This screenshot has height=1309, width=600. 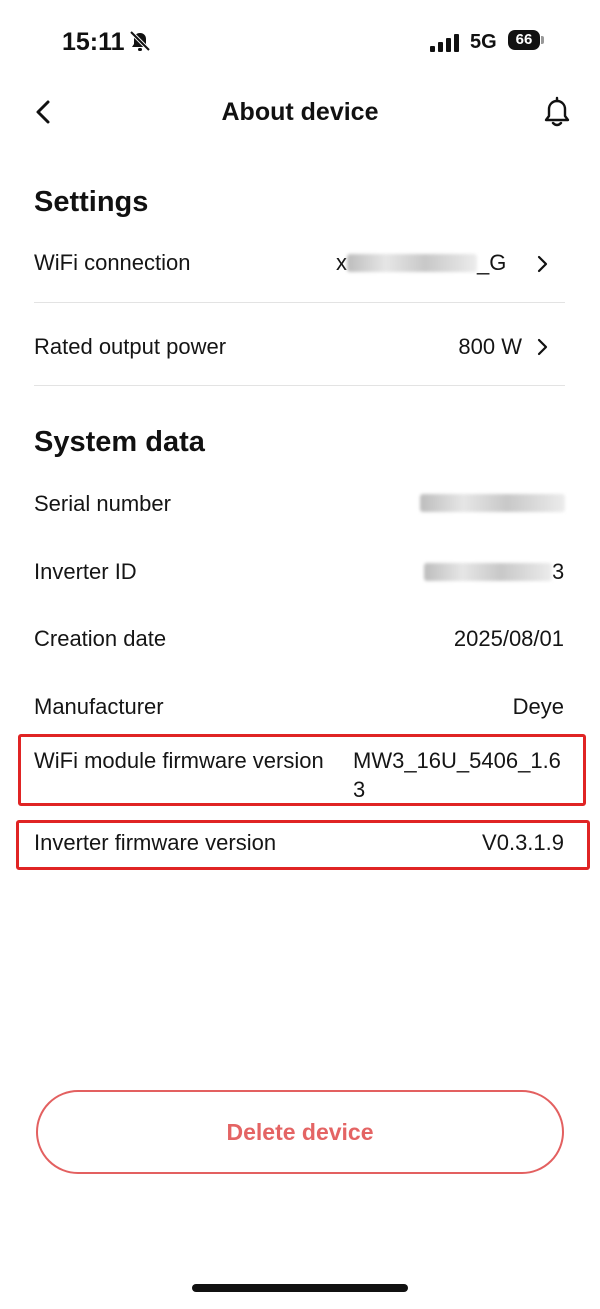 I want to click on section-title-system-data: System data, so click(x=119, y=442).